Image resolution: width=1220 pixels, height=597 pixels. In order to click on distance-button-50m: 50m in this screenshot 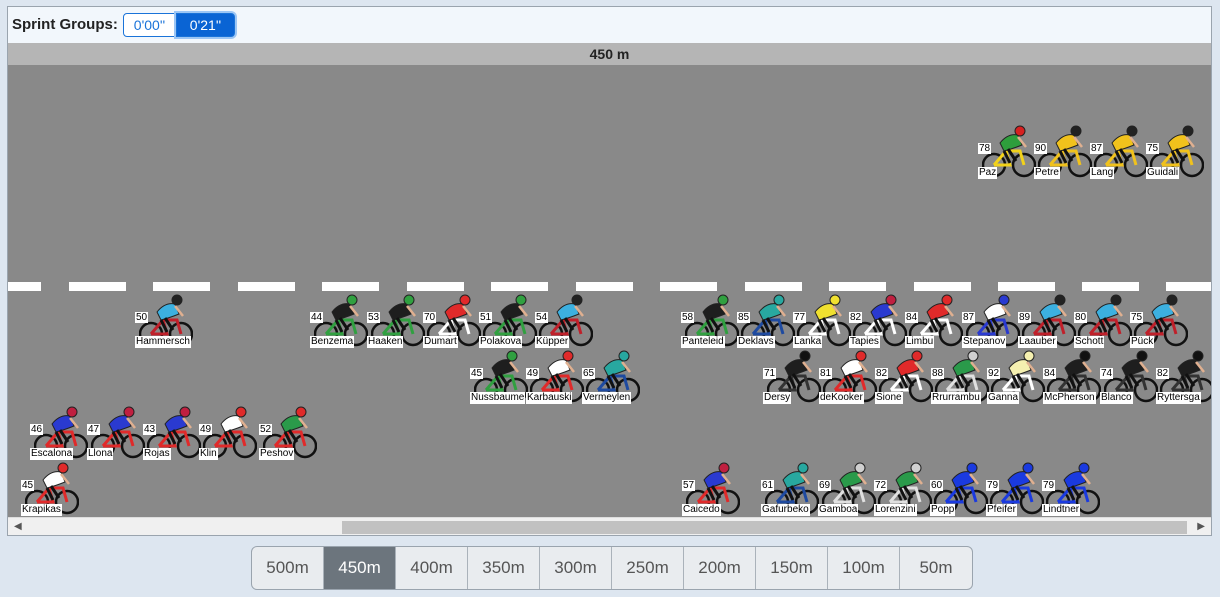, I will do `click(936, 568)`.